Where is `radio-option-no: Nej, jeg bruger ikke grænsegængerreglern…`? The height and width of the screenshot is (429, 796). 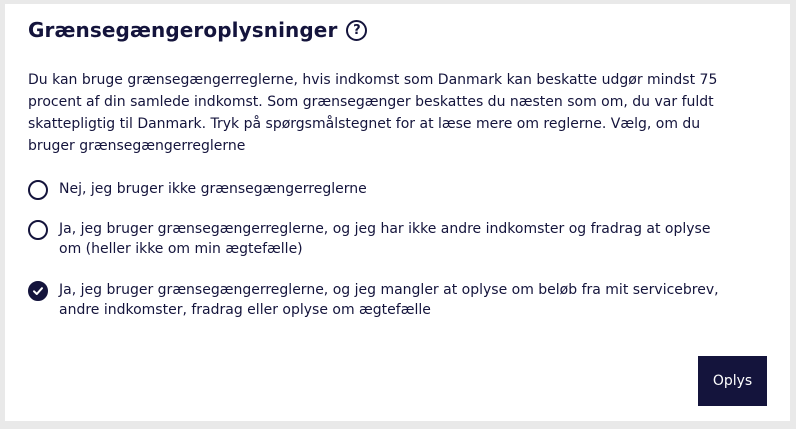
radio-option-no: Nej, jeg bruger ikke grænsegængerreglern… is located at coordinates (373, 189).